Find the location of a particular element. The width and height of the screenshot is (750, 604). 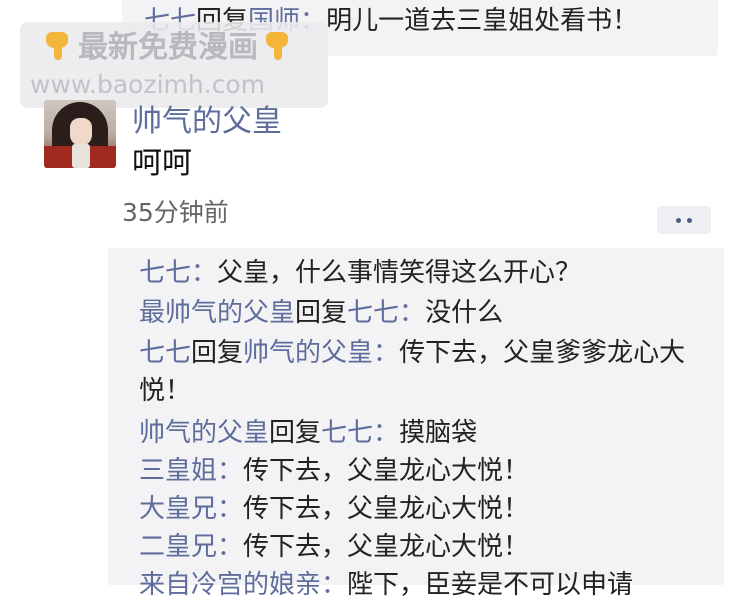

comment-item: 七七回复帅气的父皇：传下去，父皇爹爹龙心大悦！ is located at coordinates (429, 372).